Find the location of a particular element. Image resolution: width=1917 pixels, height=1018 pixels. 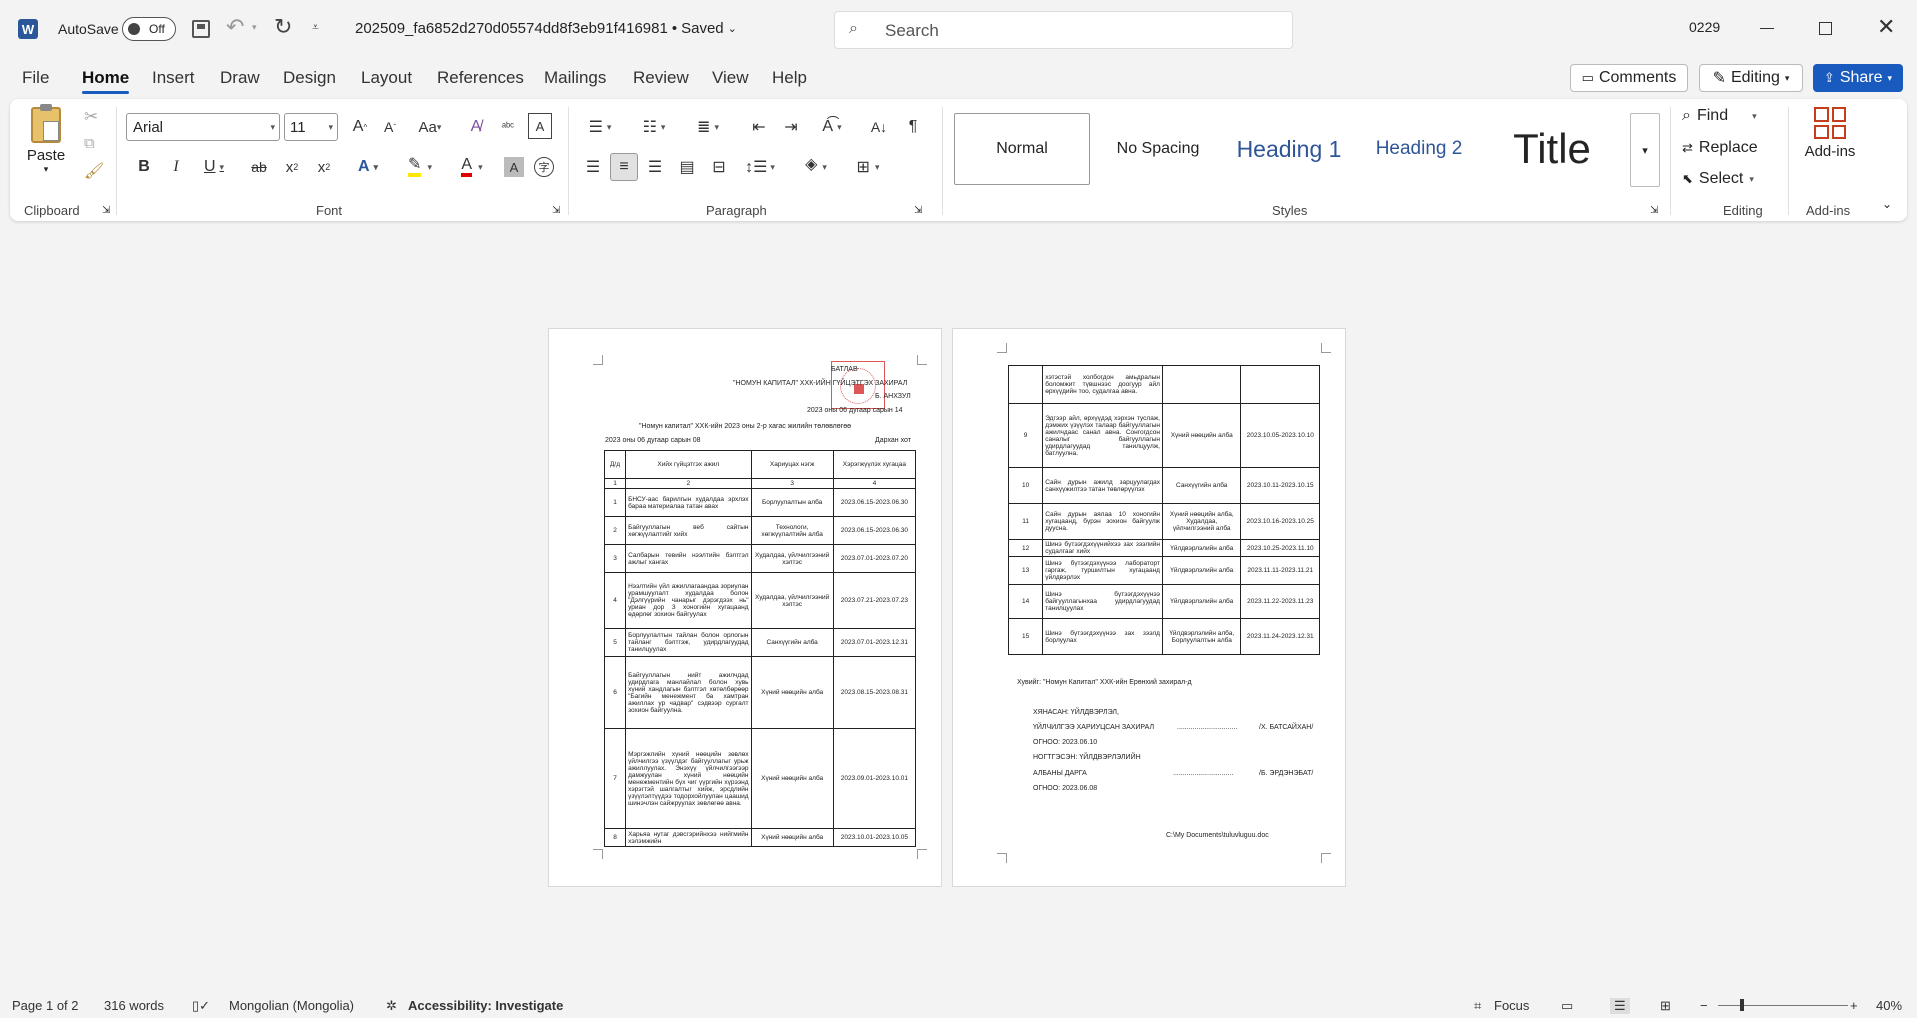

search-box: ⌕ Search is located at coordinates (1063, 30).